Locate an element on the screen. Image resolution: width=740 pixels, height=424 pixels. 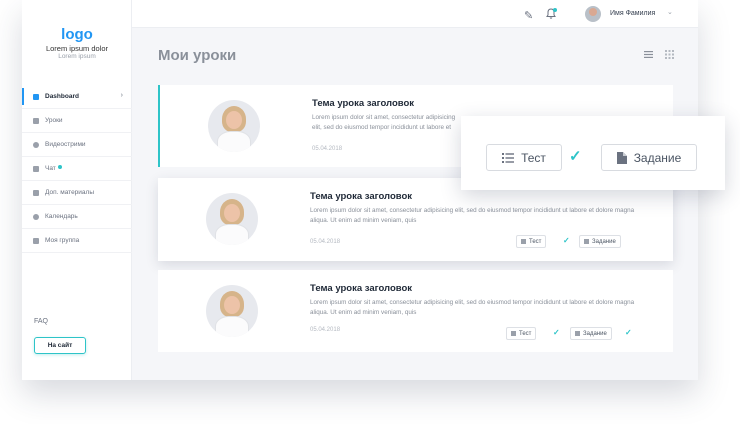
logo: logo is located at coordinates (77, 34).